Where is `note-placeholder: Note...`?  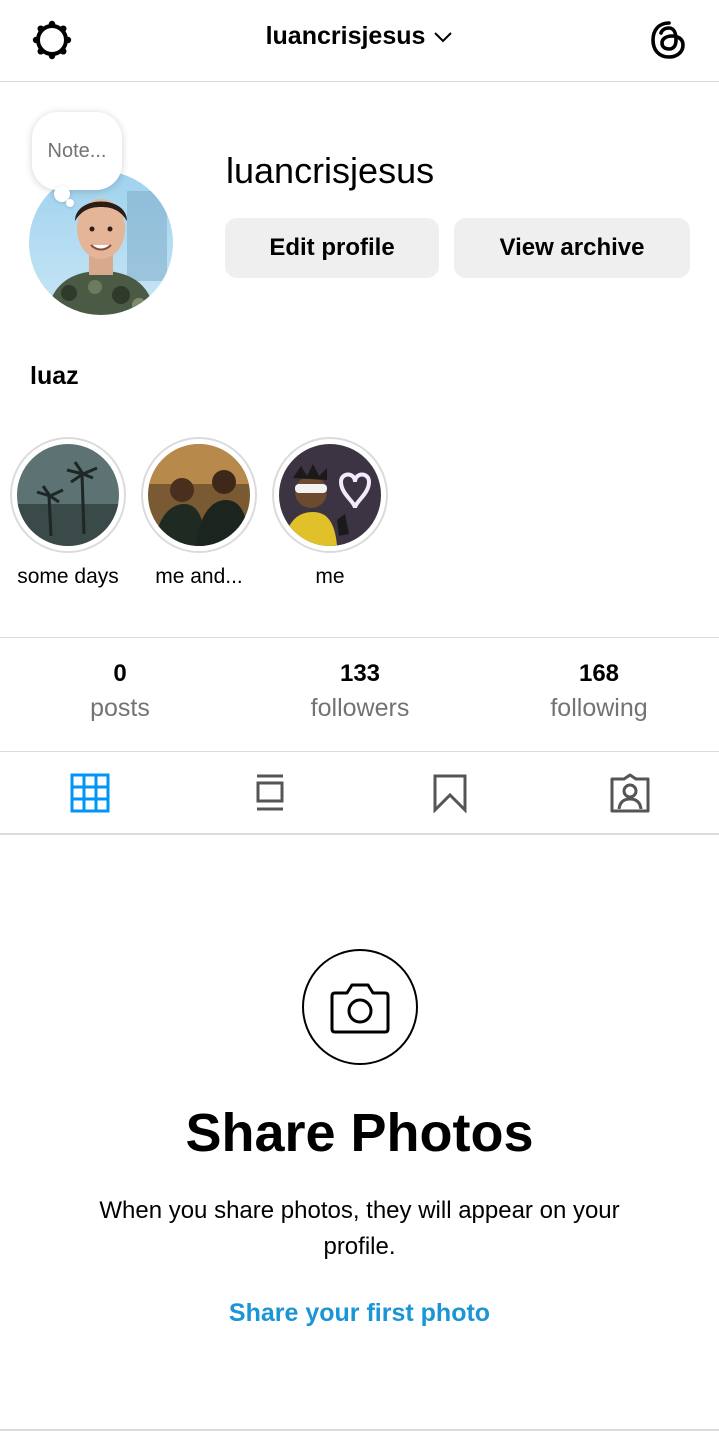 note-placeholder: Note... is located at coordinates (77, 150).